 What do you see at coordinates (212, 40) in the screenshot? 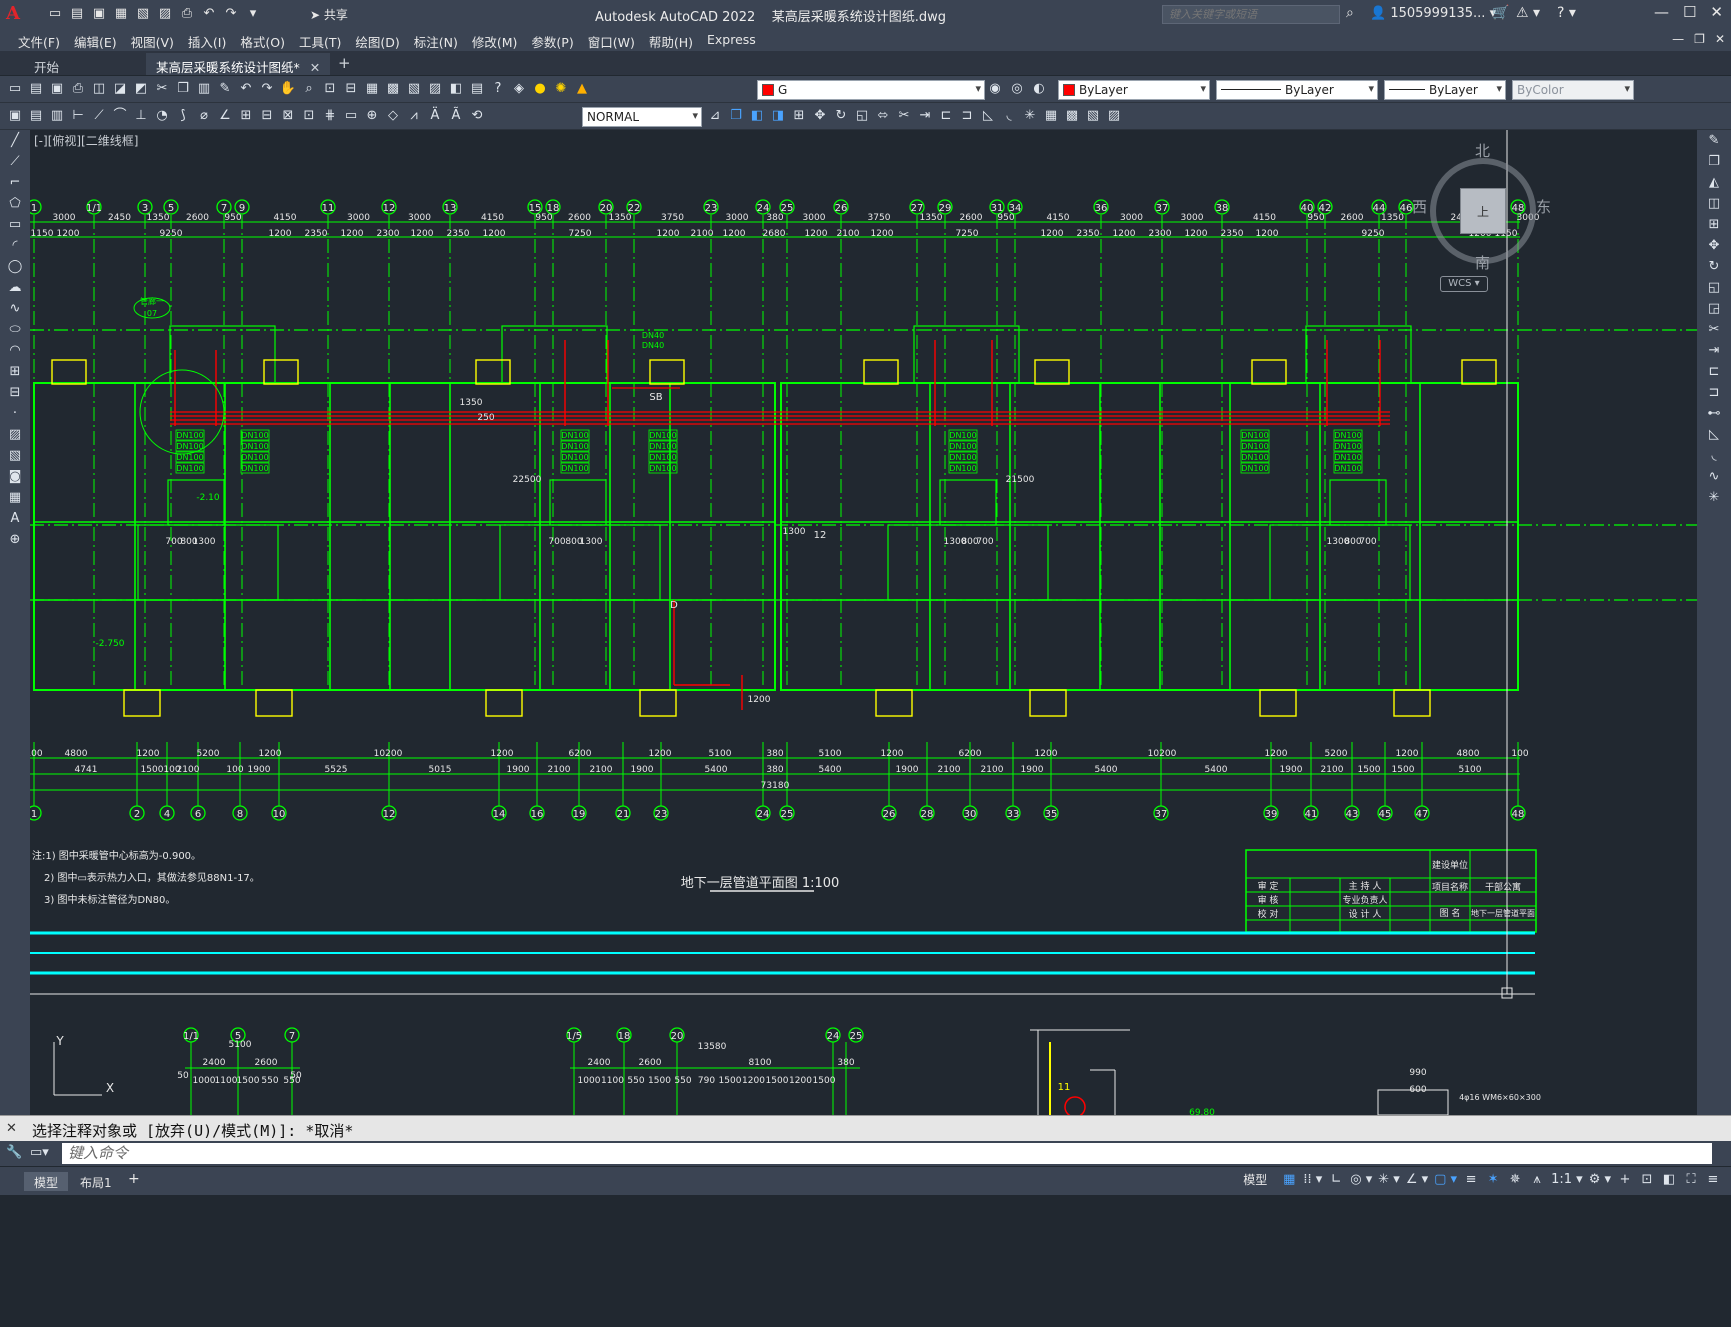
I see `menu-insert: 插入(I)` at bounding box center [212, 40].